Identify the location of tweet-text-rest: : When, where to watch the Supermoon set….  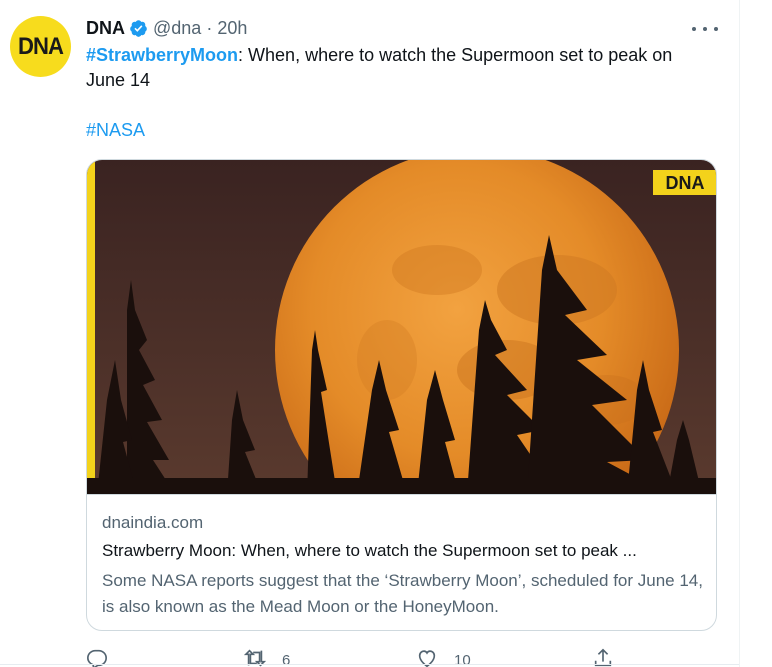
(455, 55).